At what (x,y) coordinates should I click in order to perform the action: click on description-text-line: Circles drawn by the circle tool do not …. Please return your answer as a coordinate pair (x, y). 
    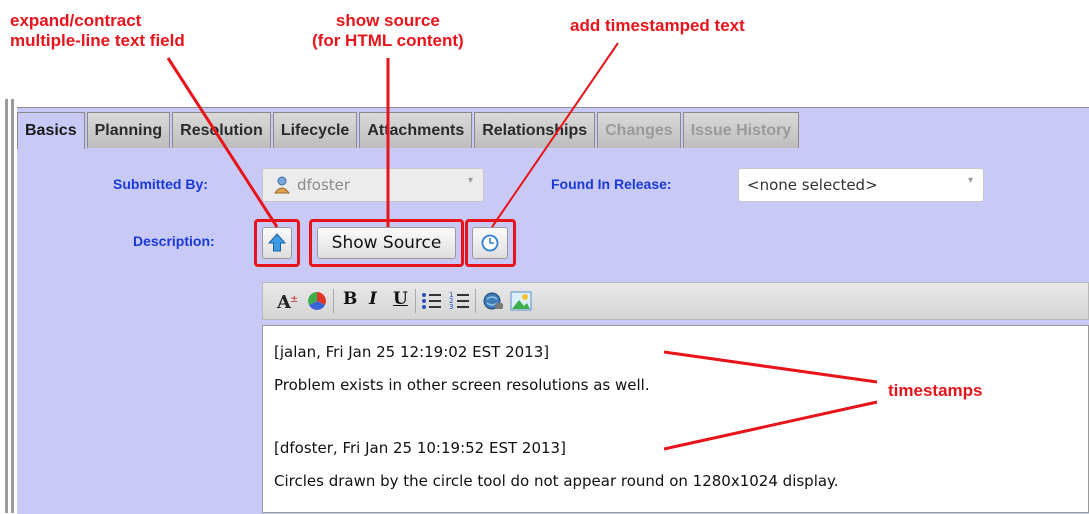
    Looking at the image, I should click on (556, 481).